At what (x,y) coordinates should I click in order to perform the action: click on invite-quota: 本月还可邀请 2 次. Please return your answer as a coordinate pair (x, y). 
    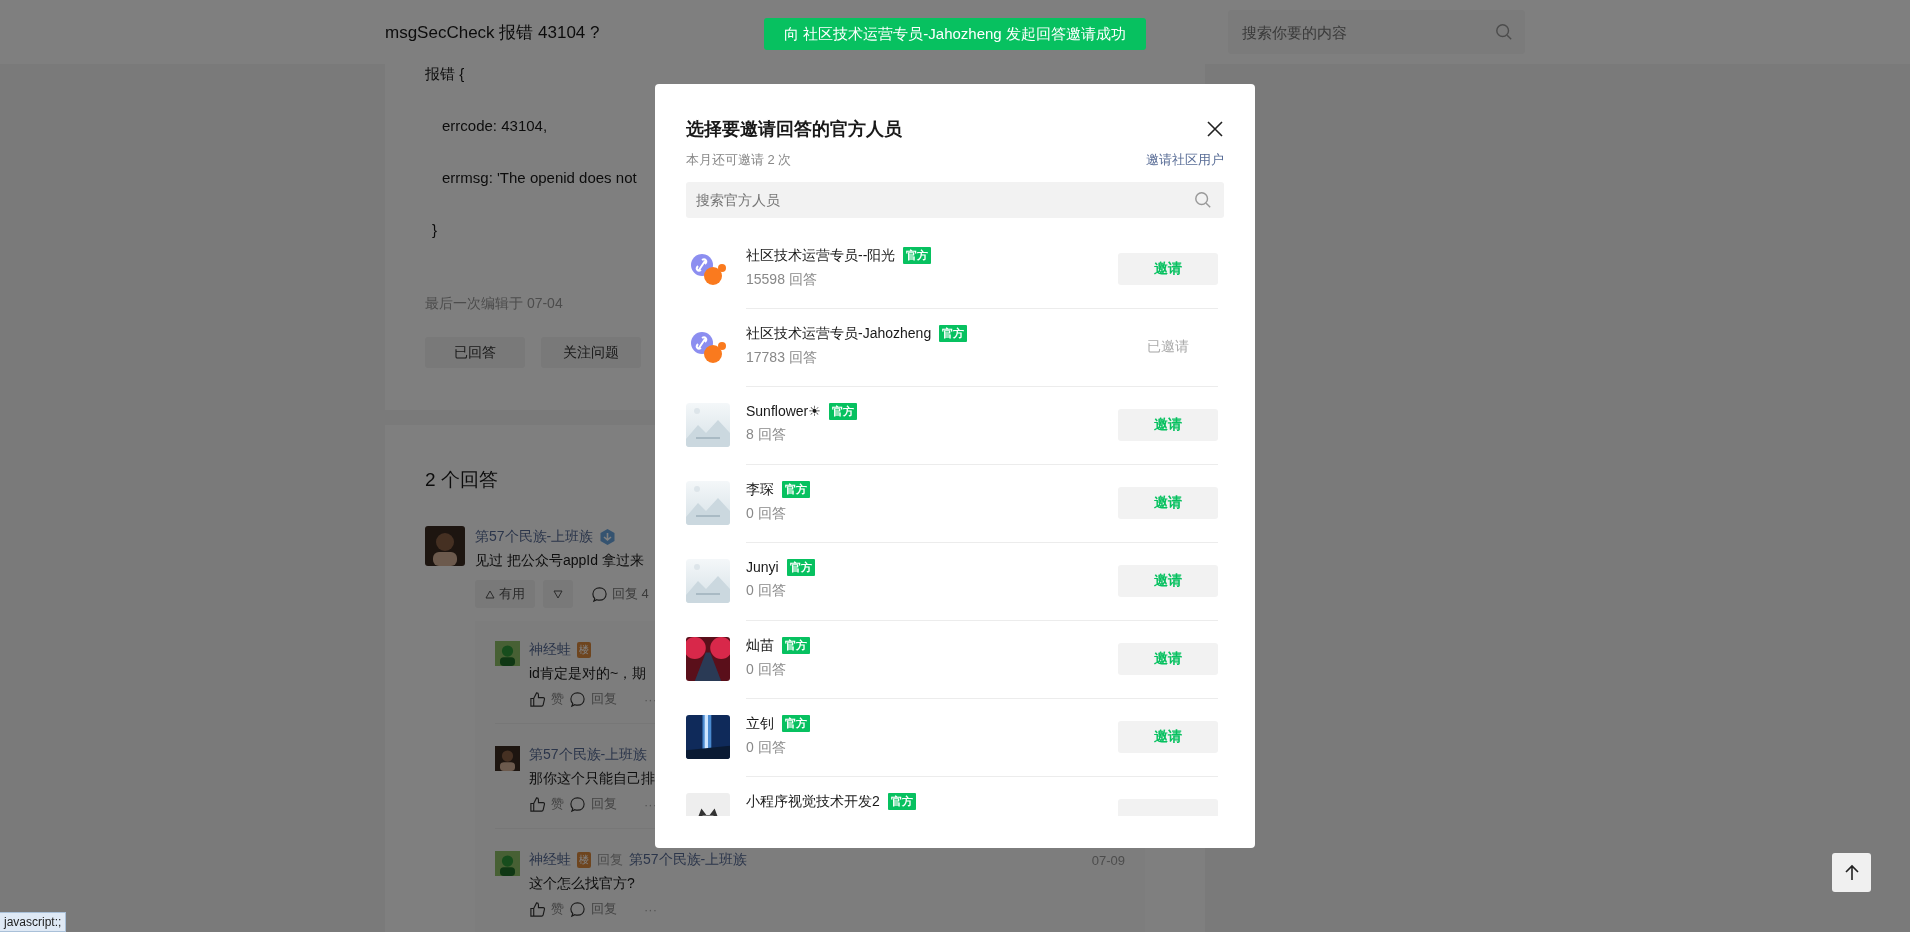
    Looking at the image, I should click on (739, 160).